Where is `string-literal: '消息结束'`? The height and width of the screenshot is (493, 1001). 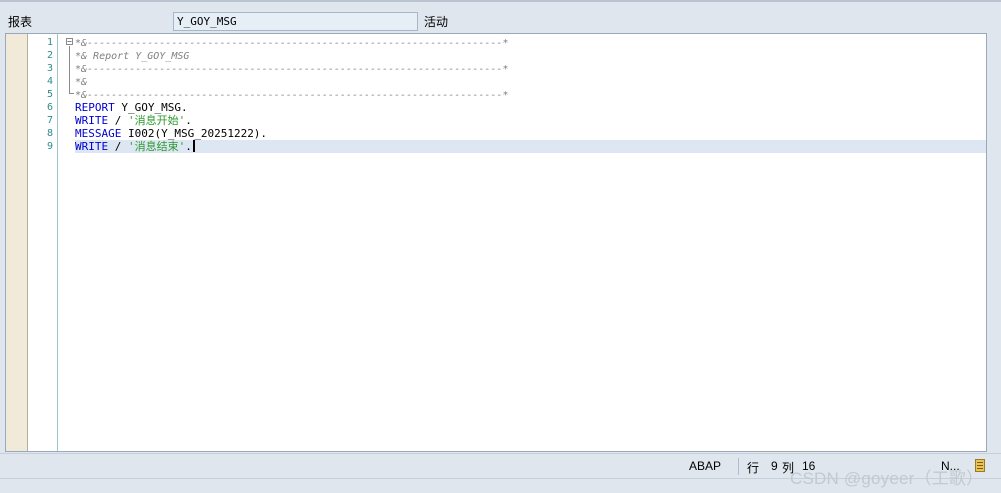 string-literal: '消息结束' is located at coordinates (157, 146).